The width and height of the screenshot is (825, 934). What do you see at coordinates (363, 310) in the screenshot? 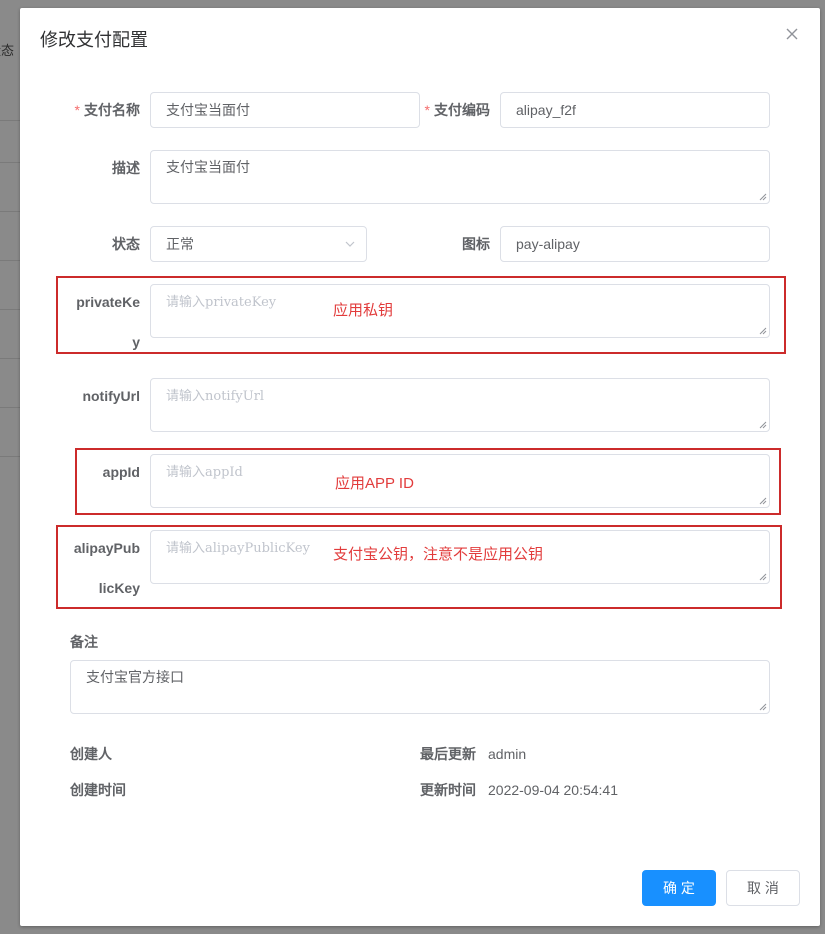
I see `annotation-private-key: 应用私钥` at bounding box center [363, 310].